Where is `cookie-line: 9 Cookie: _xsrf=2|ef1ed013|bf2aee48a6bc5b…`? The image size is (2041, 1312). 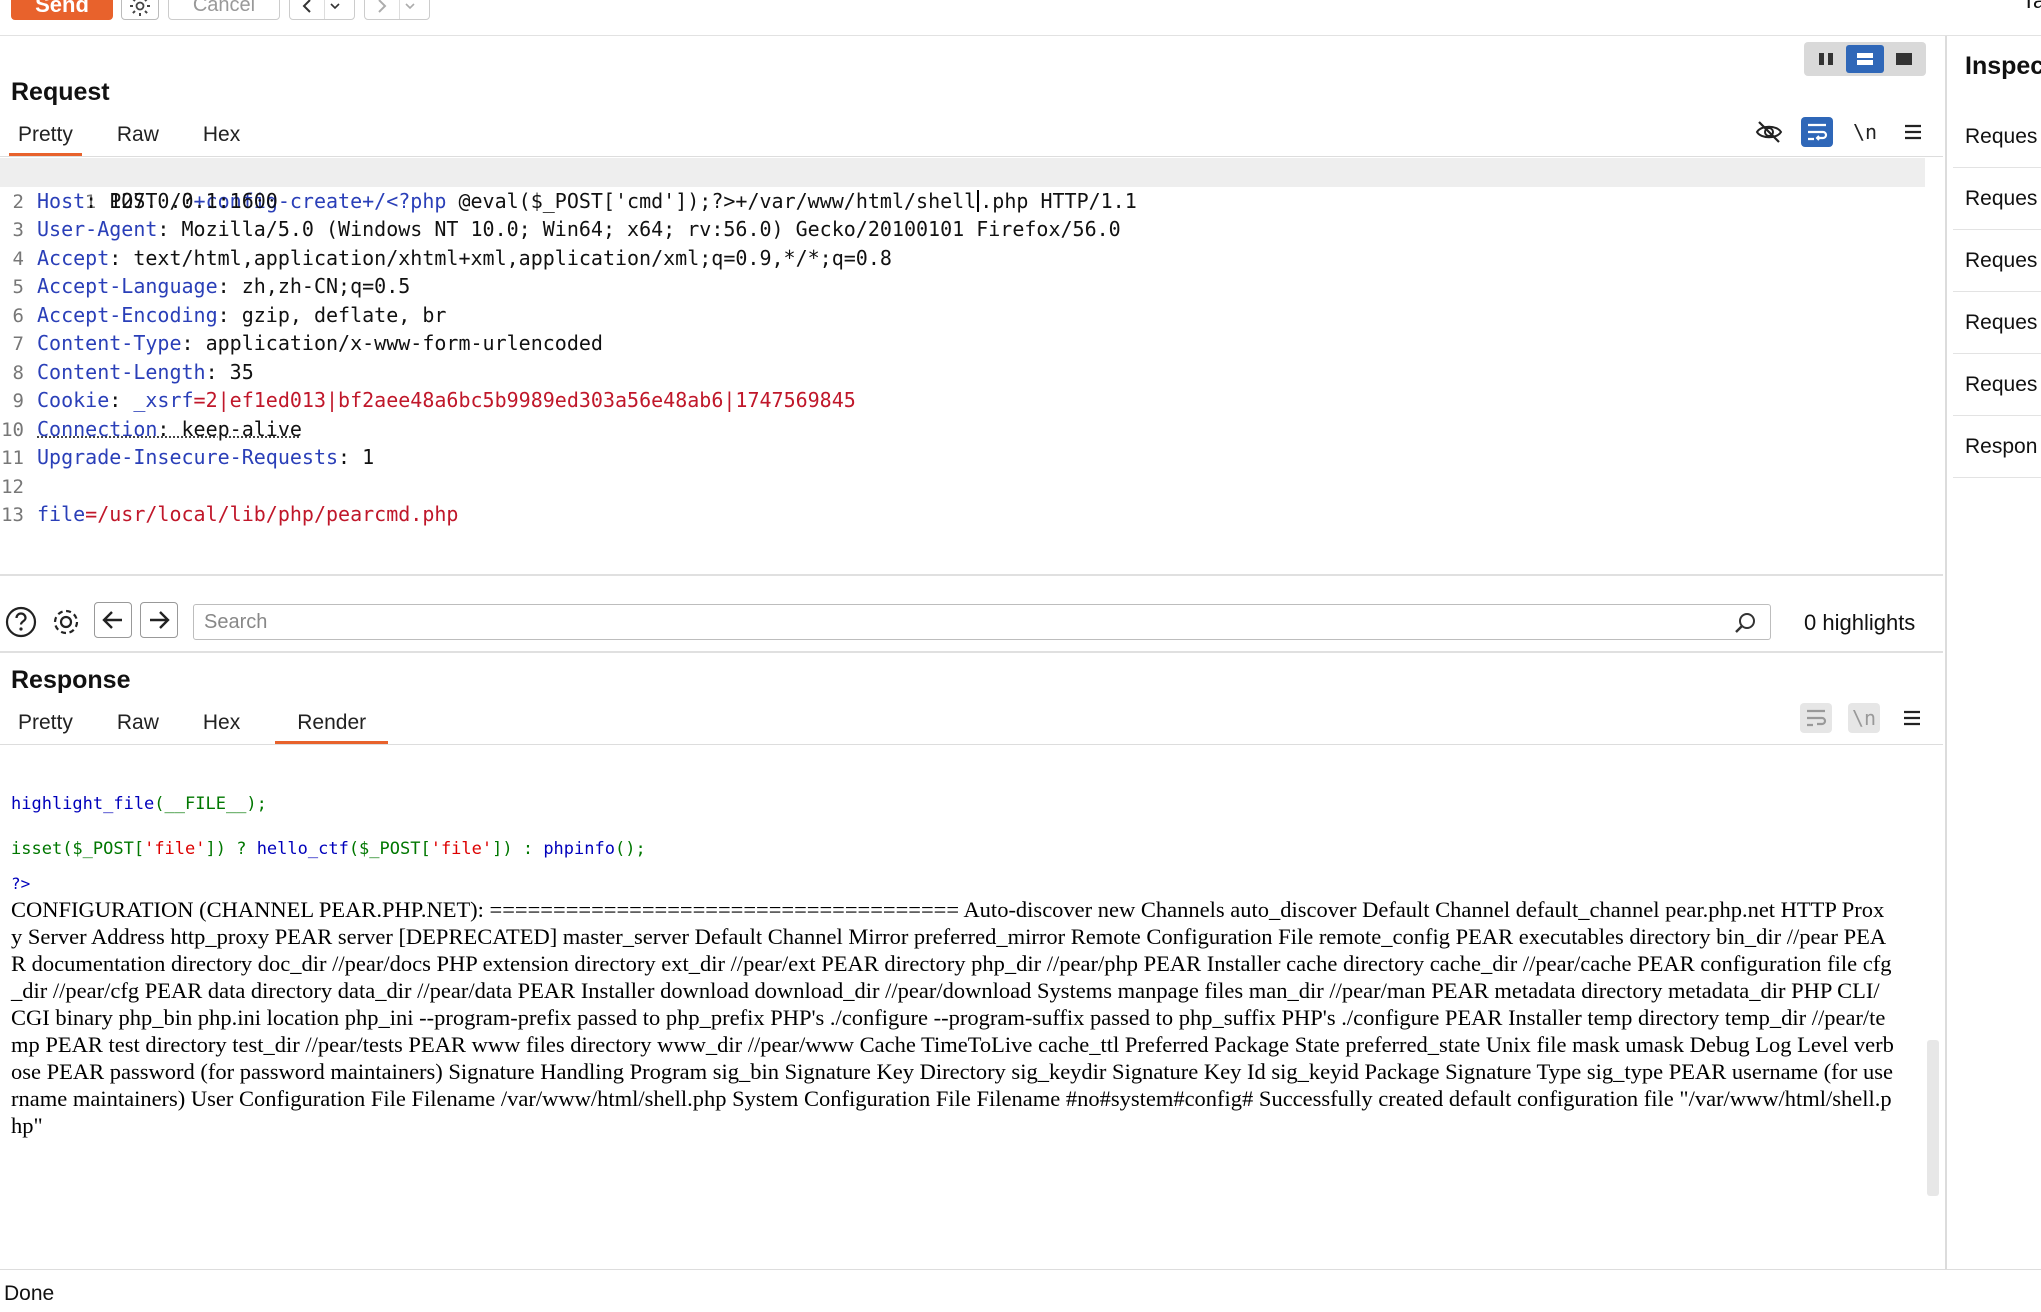 cookie-line: 9 Cookie: _xsrf=2|ef1ed013|bf2aee48a6bc5b… is located at coordinates (434, 400).